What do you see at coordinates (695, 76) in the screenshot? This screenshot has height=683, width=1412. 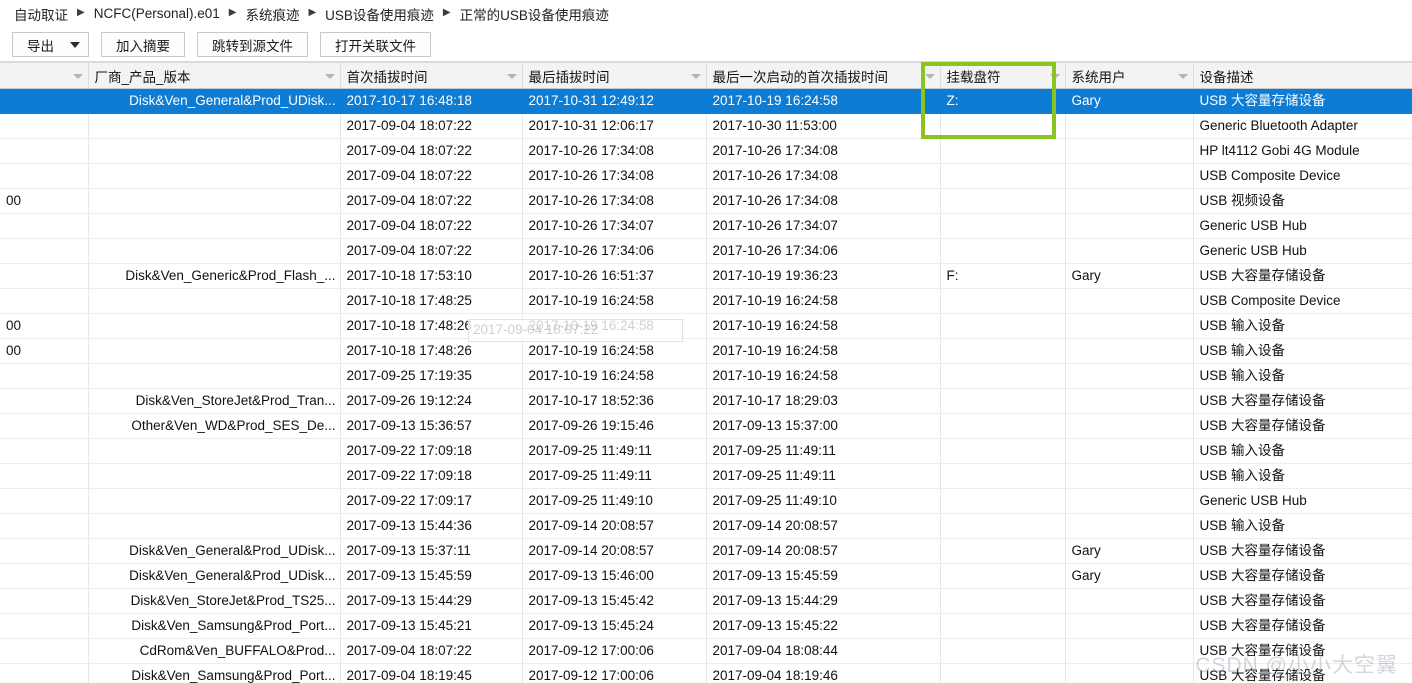 I see `column-filter-icon-last_plug_time` at bounding box center [695, 76].